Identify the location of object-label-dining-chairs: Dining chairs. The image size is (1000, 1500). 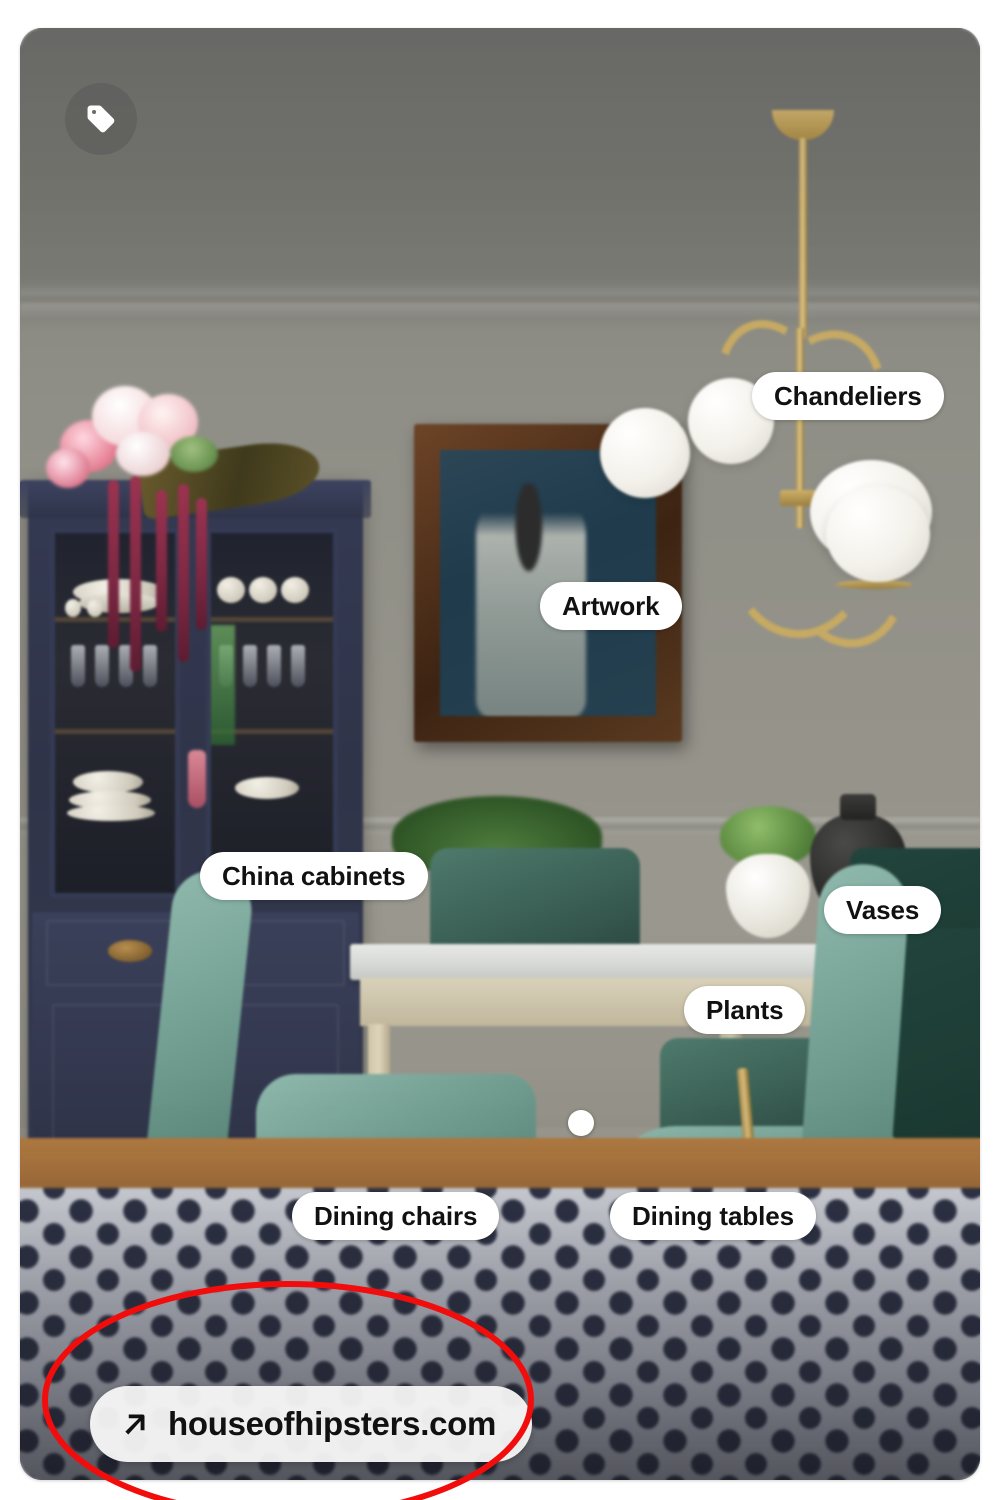
(396, 1216).